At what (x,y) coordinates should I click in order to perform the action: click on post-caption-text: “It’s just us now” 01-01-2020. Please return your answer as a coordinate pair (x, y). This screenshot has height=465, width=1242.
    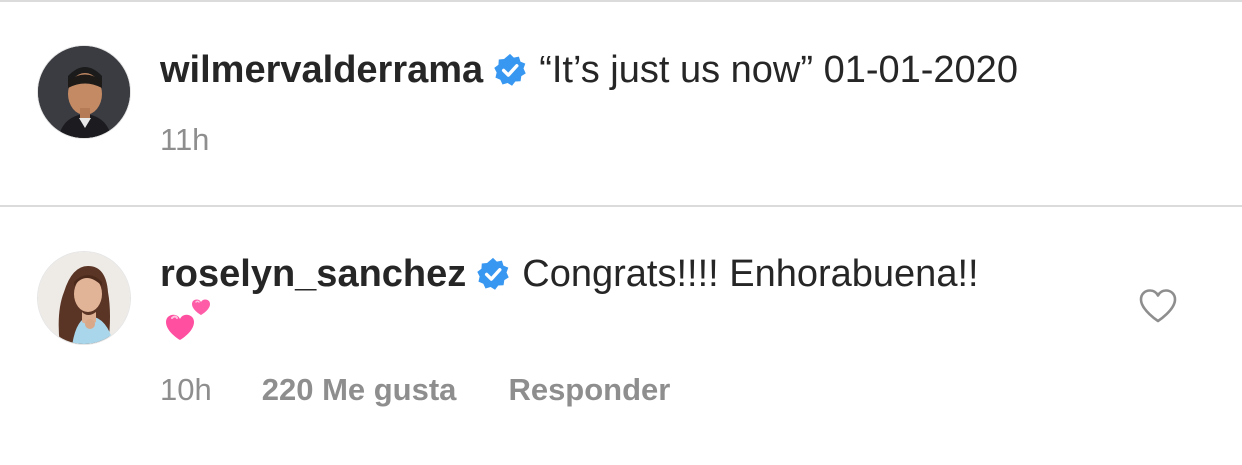
    Looking at the image, I should click on (778, 70).